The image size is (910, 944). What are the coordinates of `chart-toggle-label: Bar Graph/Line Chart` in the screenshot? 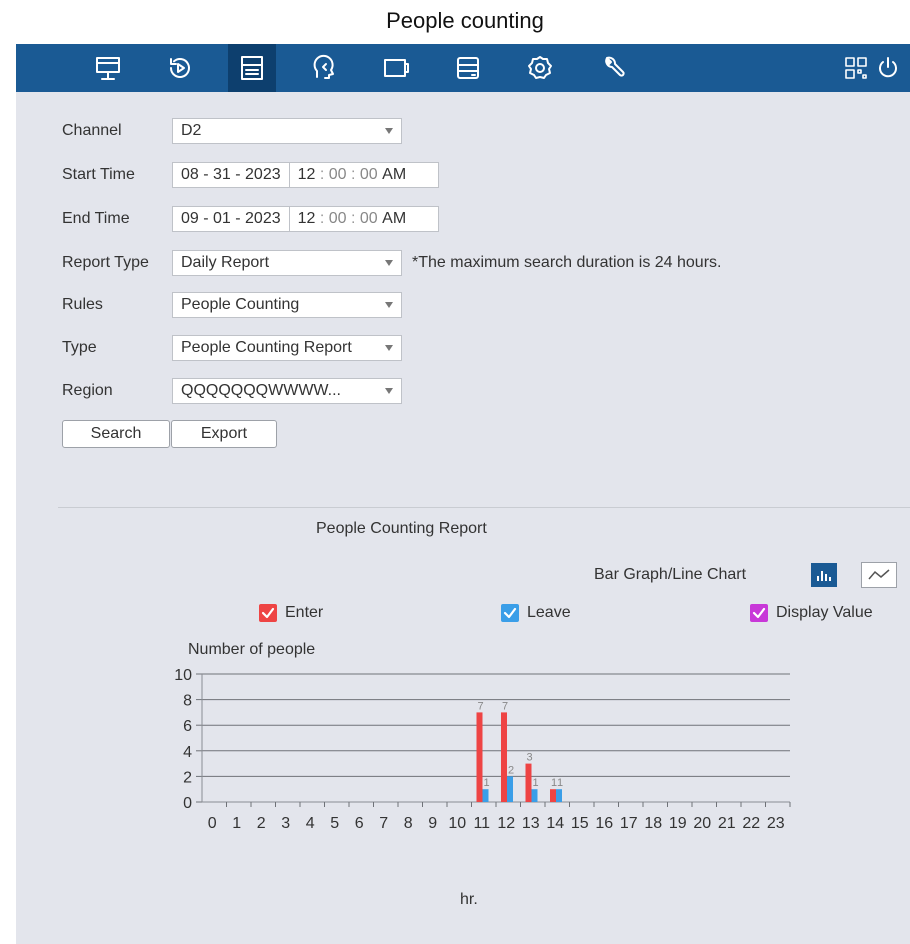 It's located at (670, 574).